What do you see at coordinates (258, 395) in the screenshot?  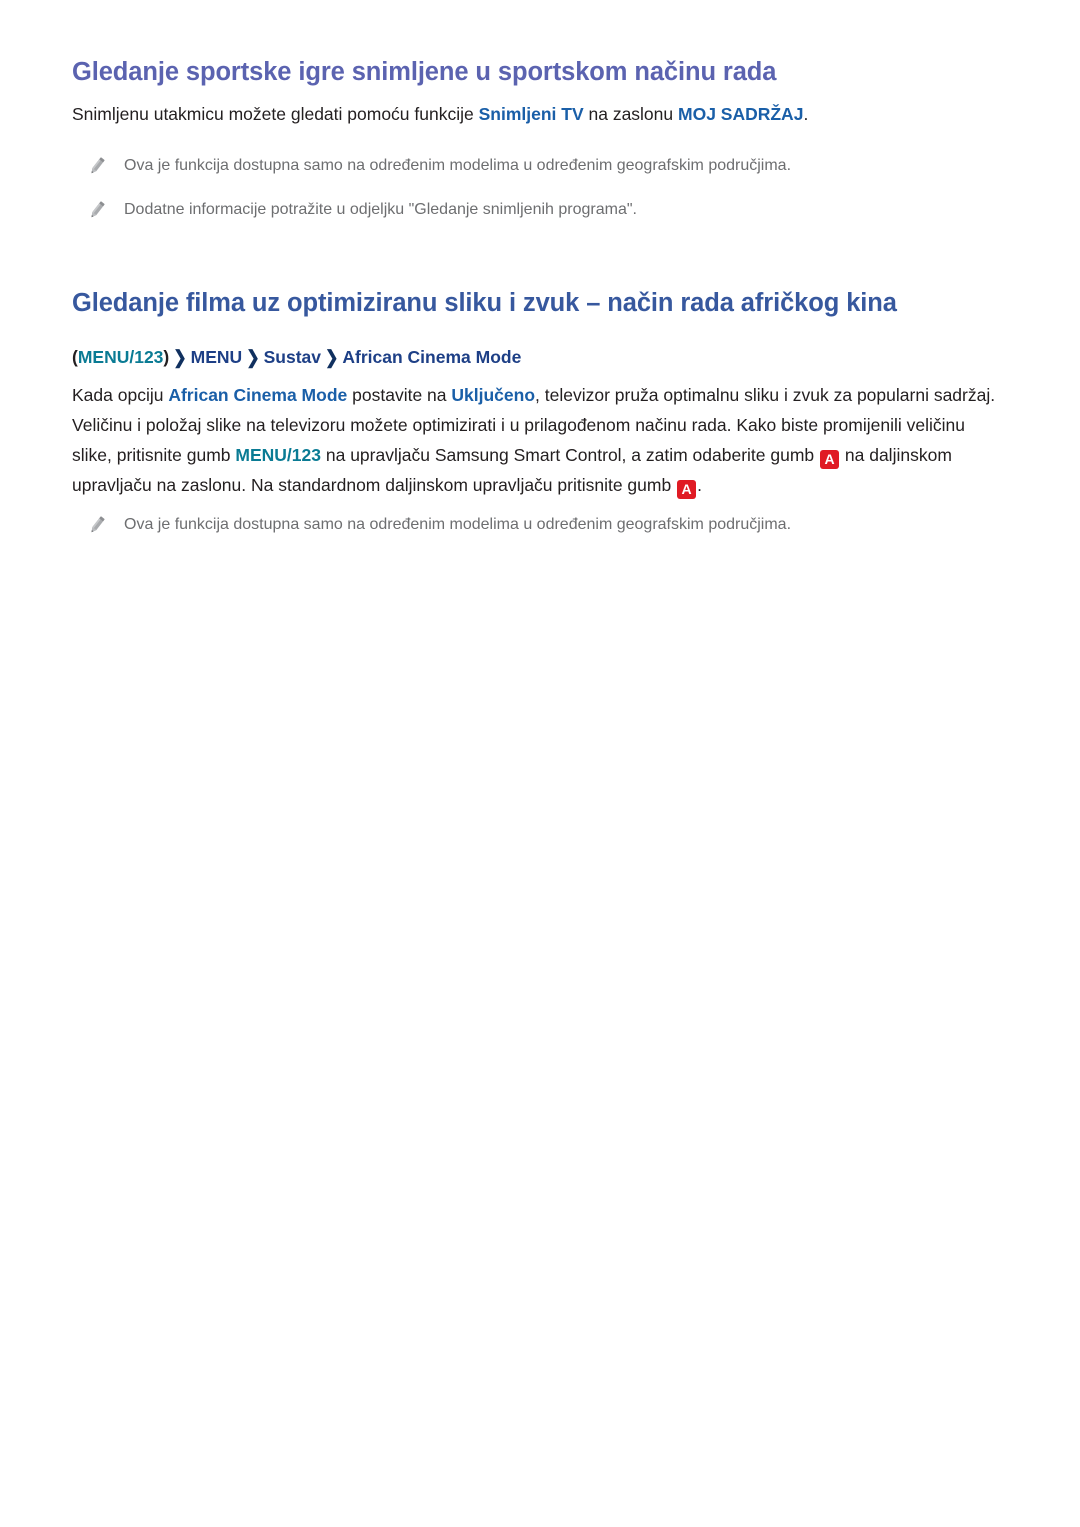 I see `keyword-african-cinema-mode: African Cinema Mode` at bounding box center [258, 395].